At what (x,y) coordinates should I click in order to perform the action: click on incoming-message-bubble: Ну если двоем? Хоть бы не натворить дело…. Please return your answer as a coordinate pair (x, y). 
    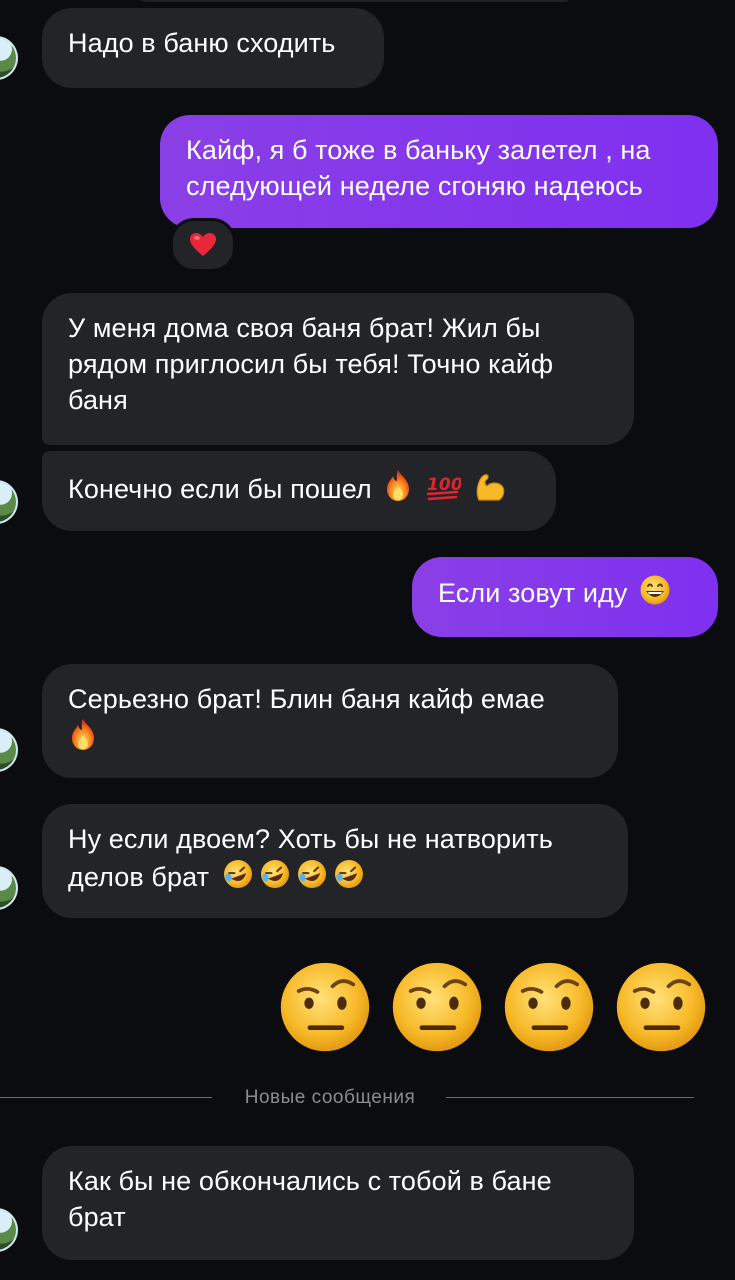
    Looking at the image, I should click on (335, 861).